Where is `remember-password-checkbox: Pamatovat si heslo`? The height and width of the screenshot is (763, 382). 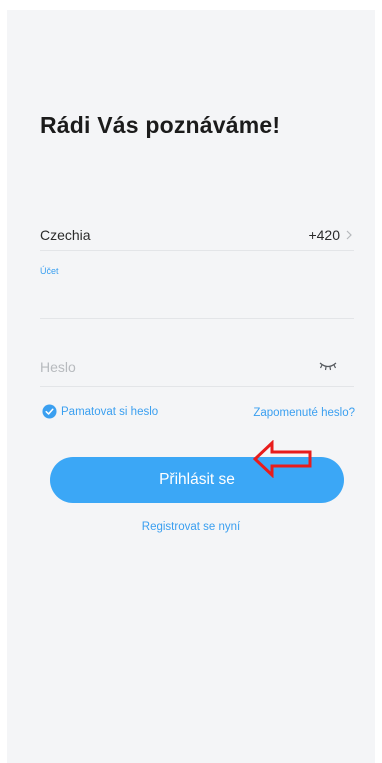 remember-password-checkbox: Pamatovat si heslo is located at coordinates (100, 411).